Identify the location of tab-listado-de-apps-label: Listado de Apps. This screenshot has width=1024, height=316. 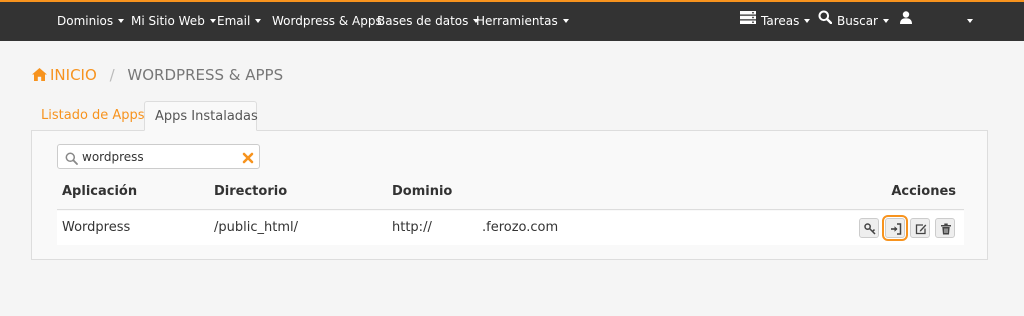
(93, 115).